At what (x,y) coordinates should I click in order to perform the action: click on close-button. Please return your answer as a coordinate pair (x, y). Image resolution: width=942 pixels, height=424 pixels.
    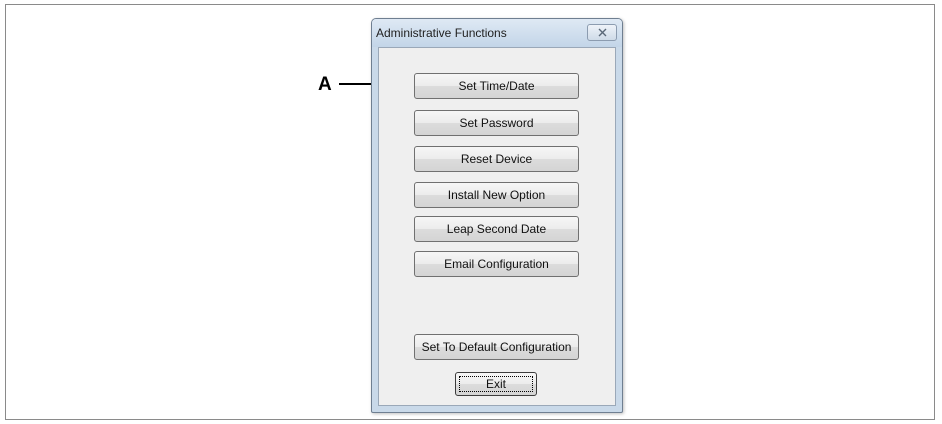
    Looking at the image, I should click on (602, 32).